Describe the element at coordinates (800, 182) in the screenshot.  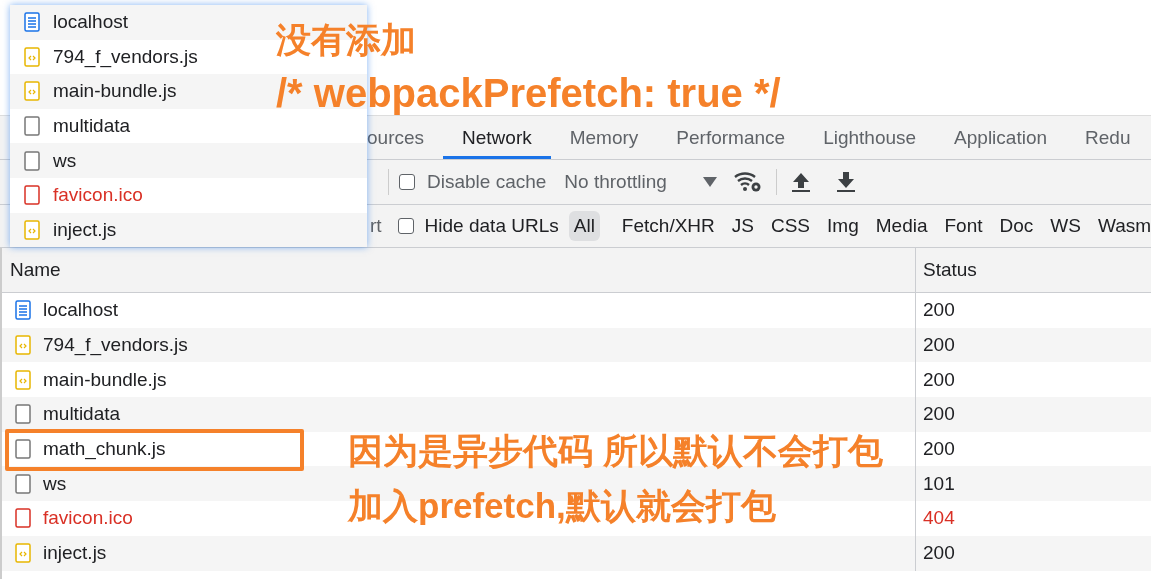
I see `upload-icon` at that location.